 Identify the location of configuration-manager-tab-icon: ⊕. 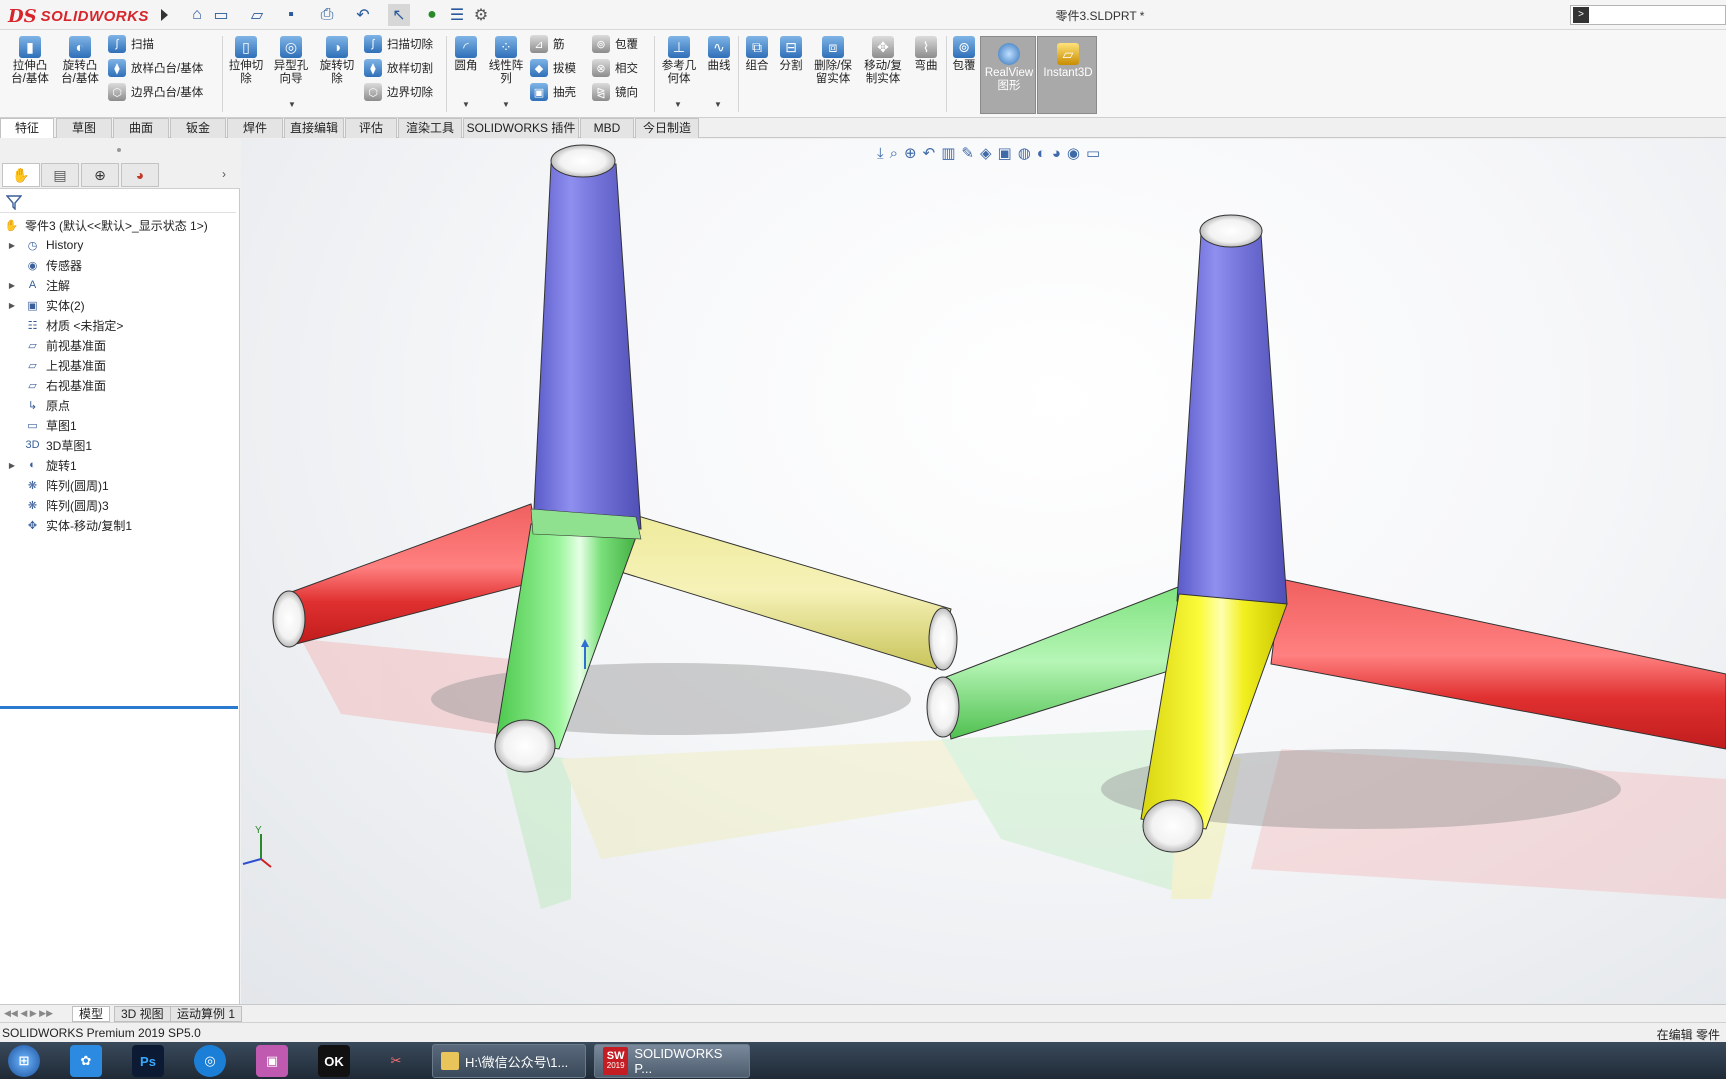
(100, 175).